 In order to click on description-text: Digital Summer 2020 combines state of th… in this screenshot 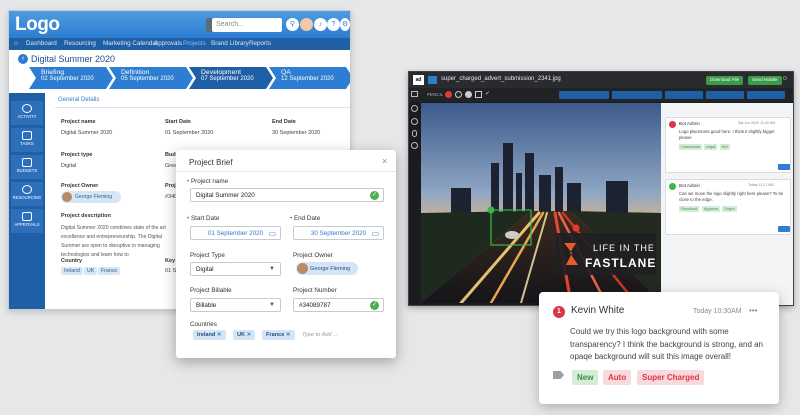, I will do `click(113, 241)`.